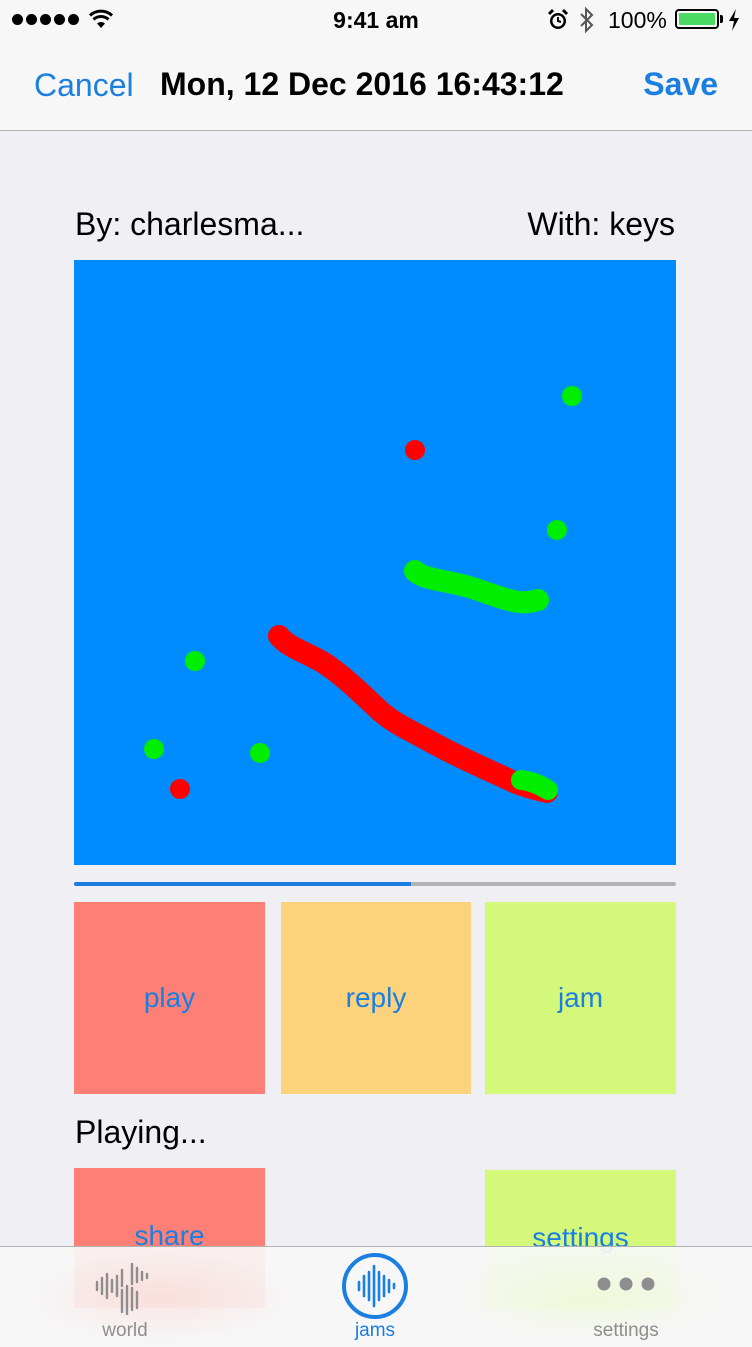 Image resolution: width=752 pixels, height=1347 pixels. Describe the element at coordinates (362, 84) in the screenshot. I see `page-title: Mon, 12 Dec 2016 16:43:12` at that location.